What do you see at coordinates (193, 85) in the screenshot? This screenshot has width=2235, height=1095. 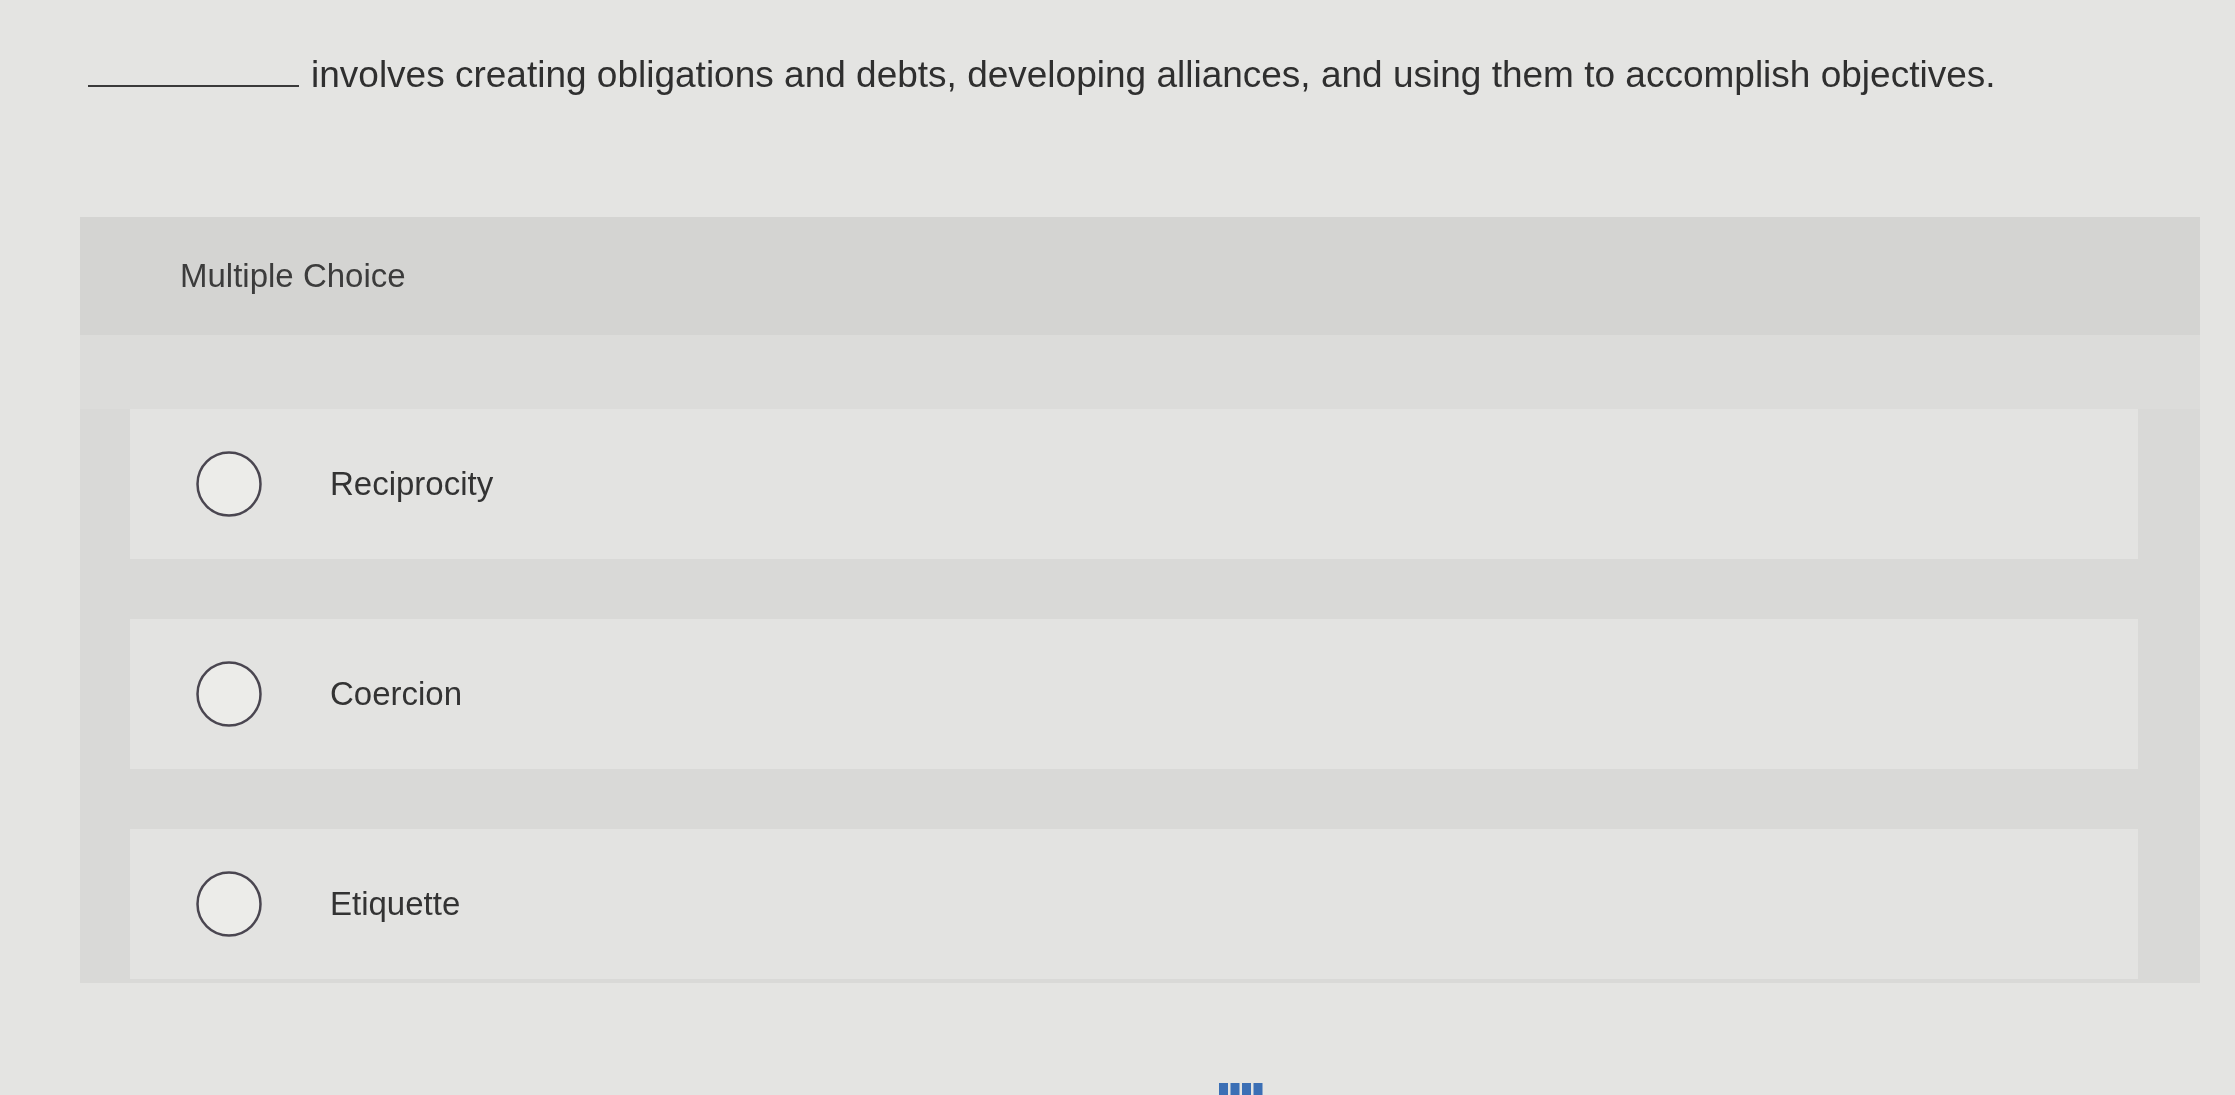 I see `fill-in-line` at bounding box center [193, 85].